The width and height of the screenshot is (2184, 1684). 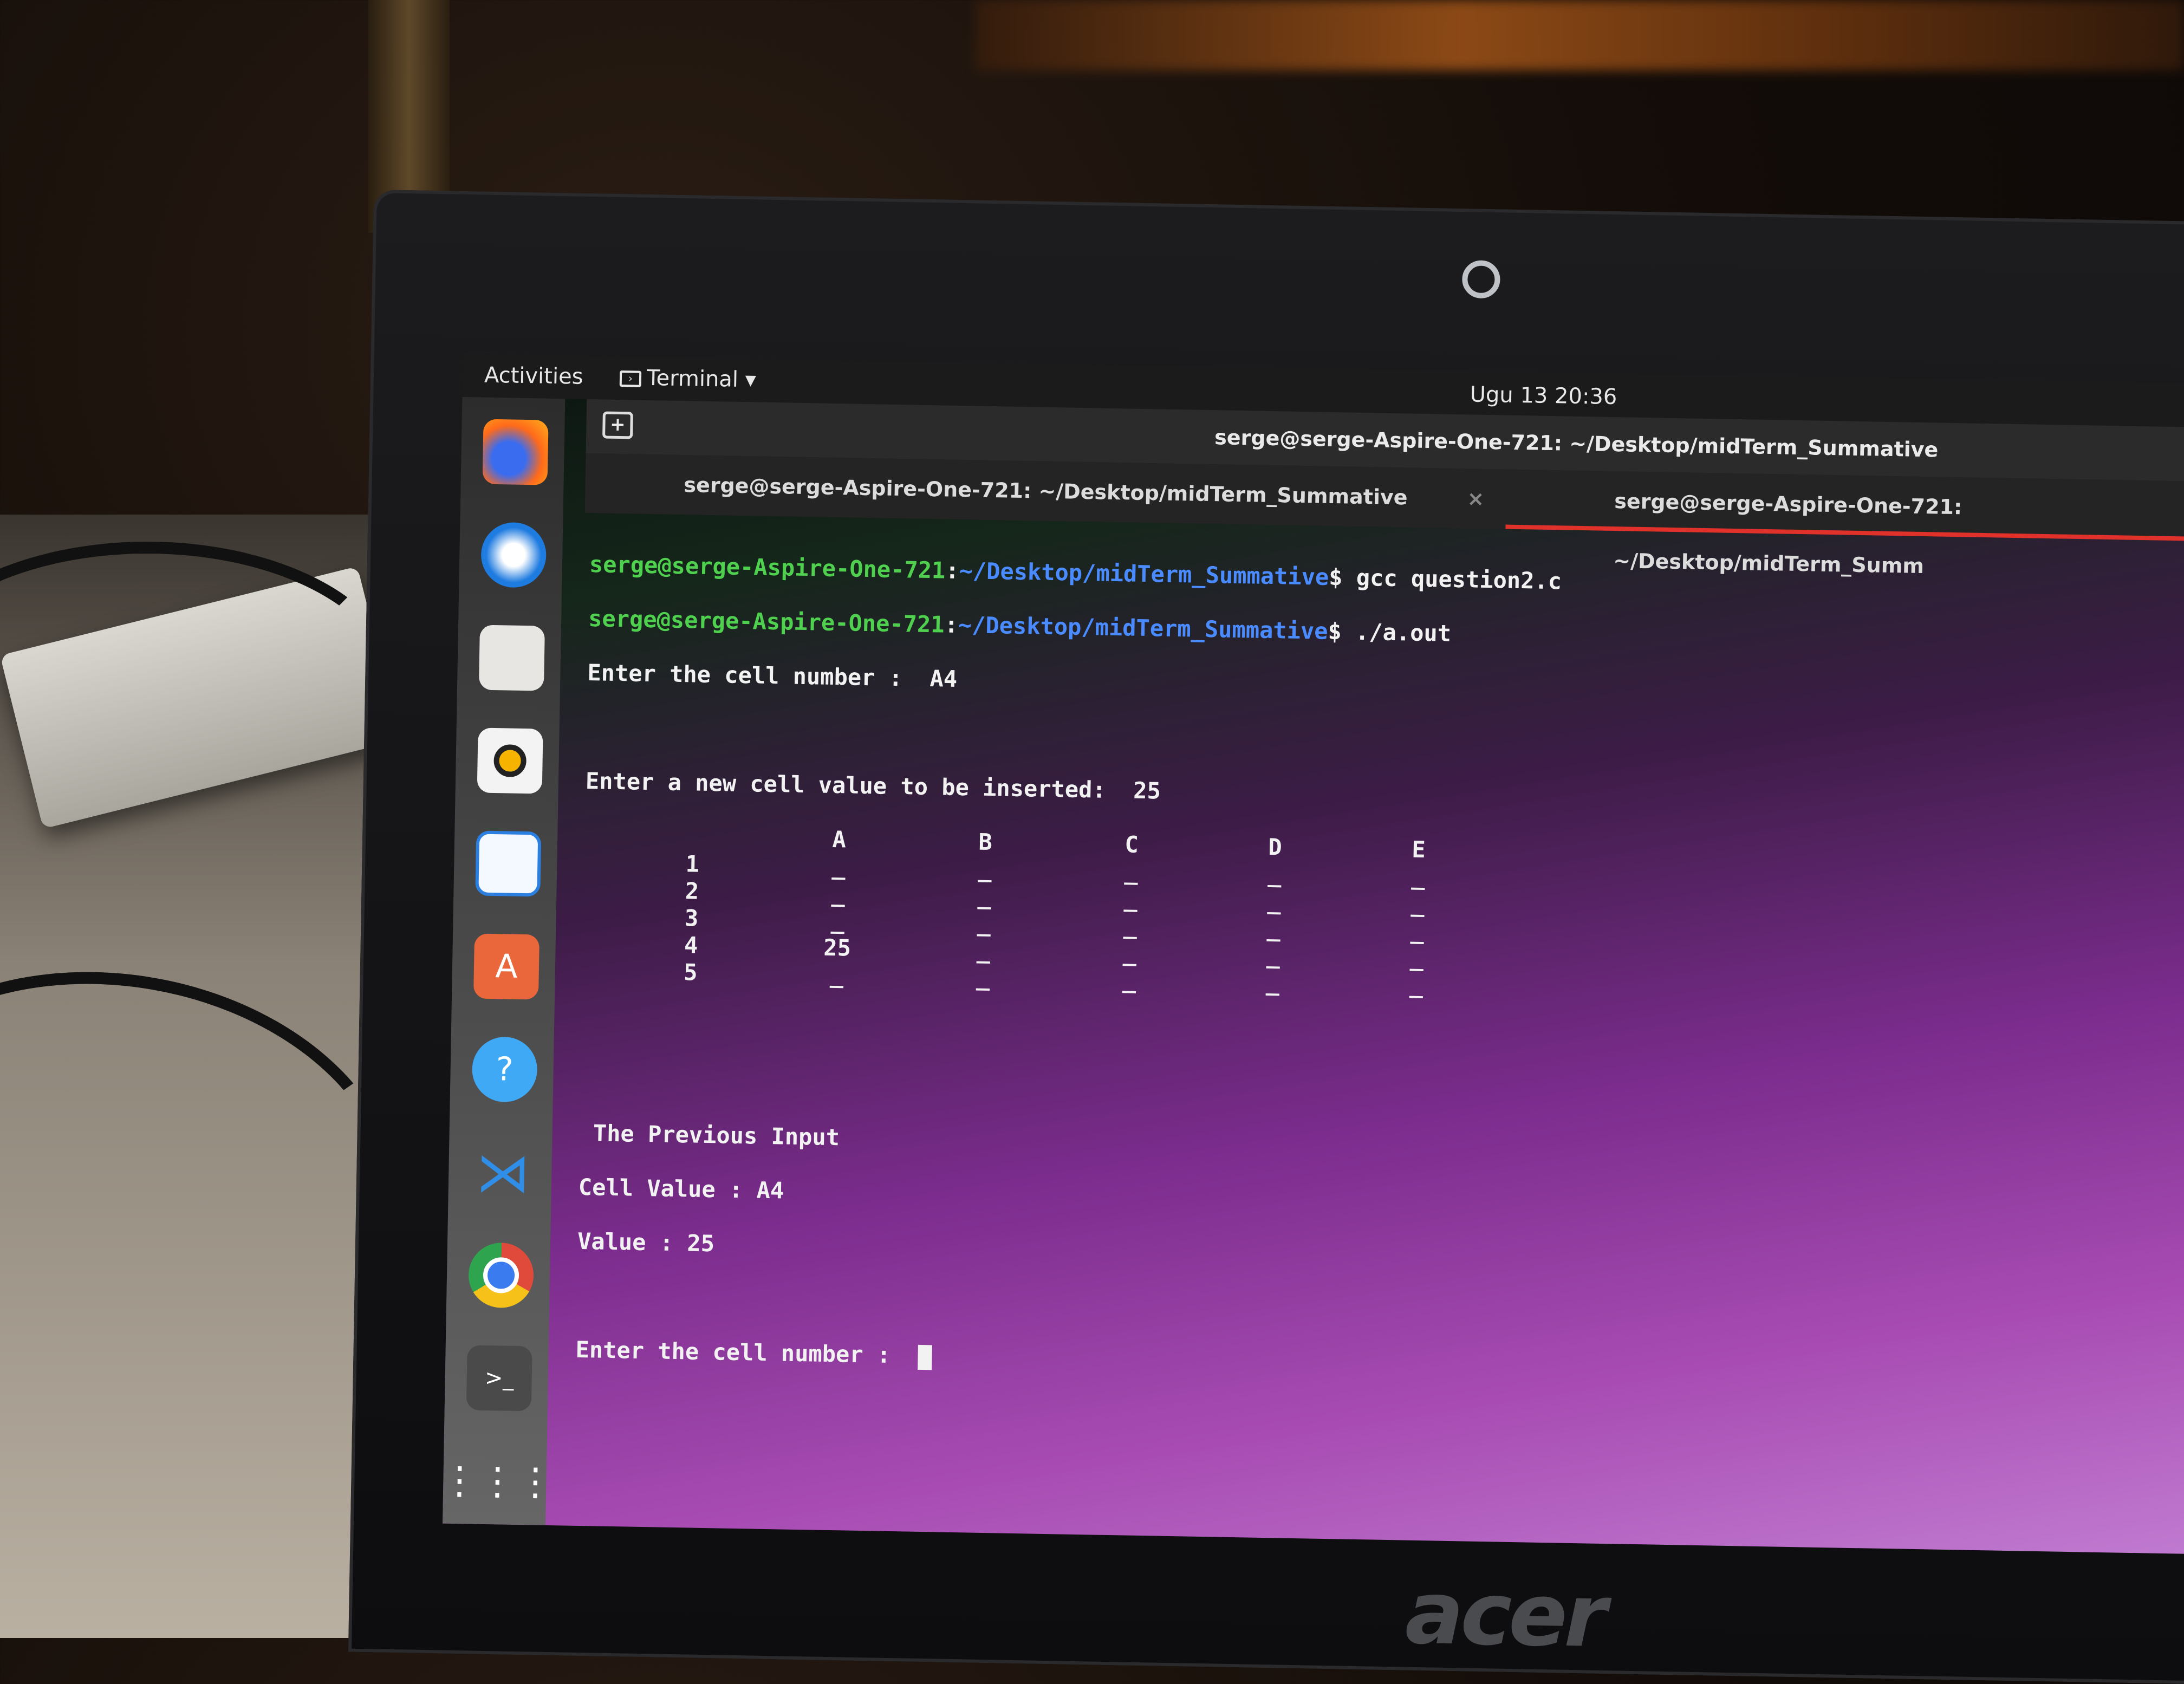 I want to click on console-line: Enter the cell number : A4, so click(x=772, y=676).